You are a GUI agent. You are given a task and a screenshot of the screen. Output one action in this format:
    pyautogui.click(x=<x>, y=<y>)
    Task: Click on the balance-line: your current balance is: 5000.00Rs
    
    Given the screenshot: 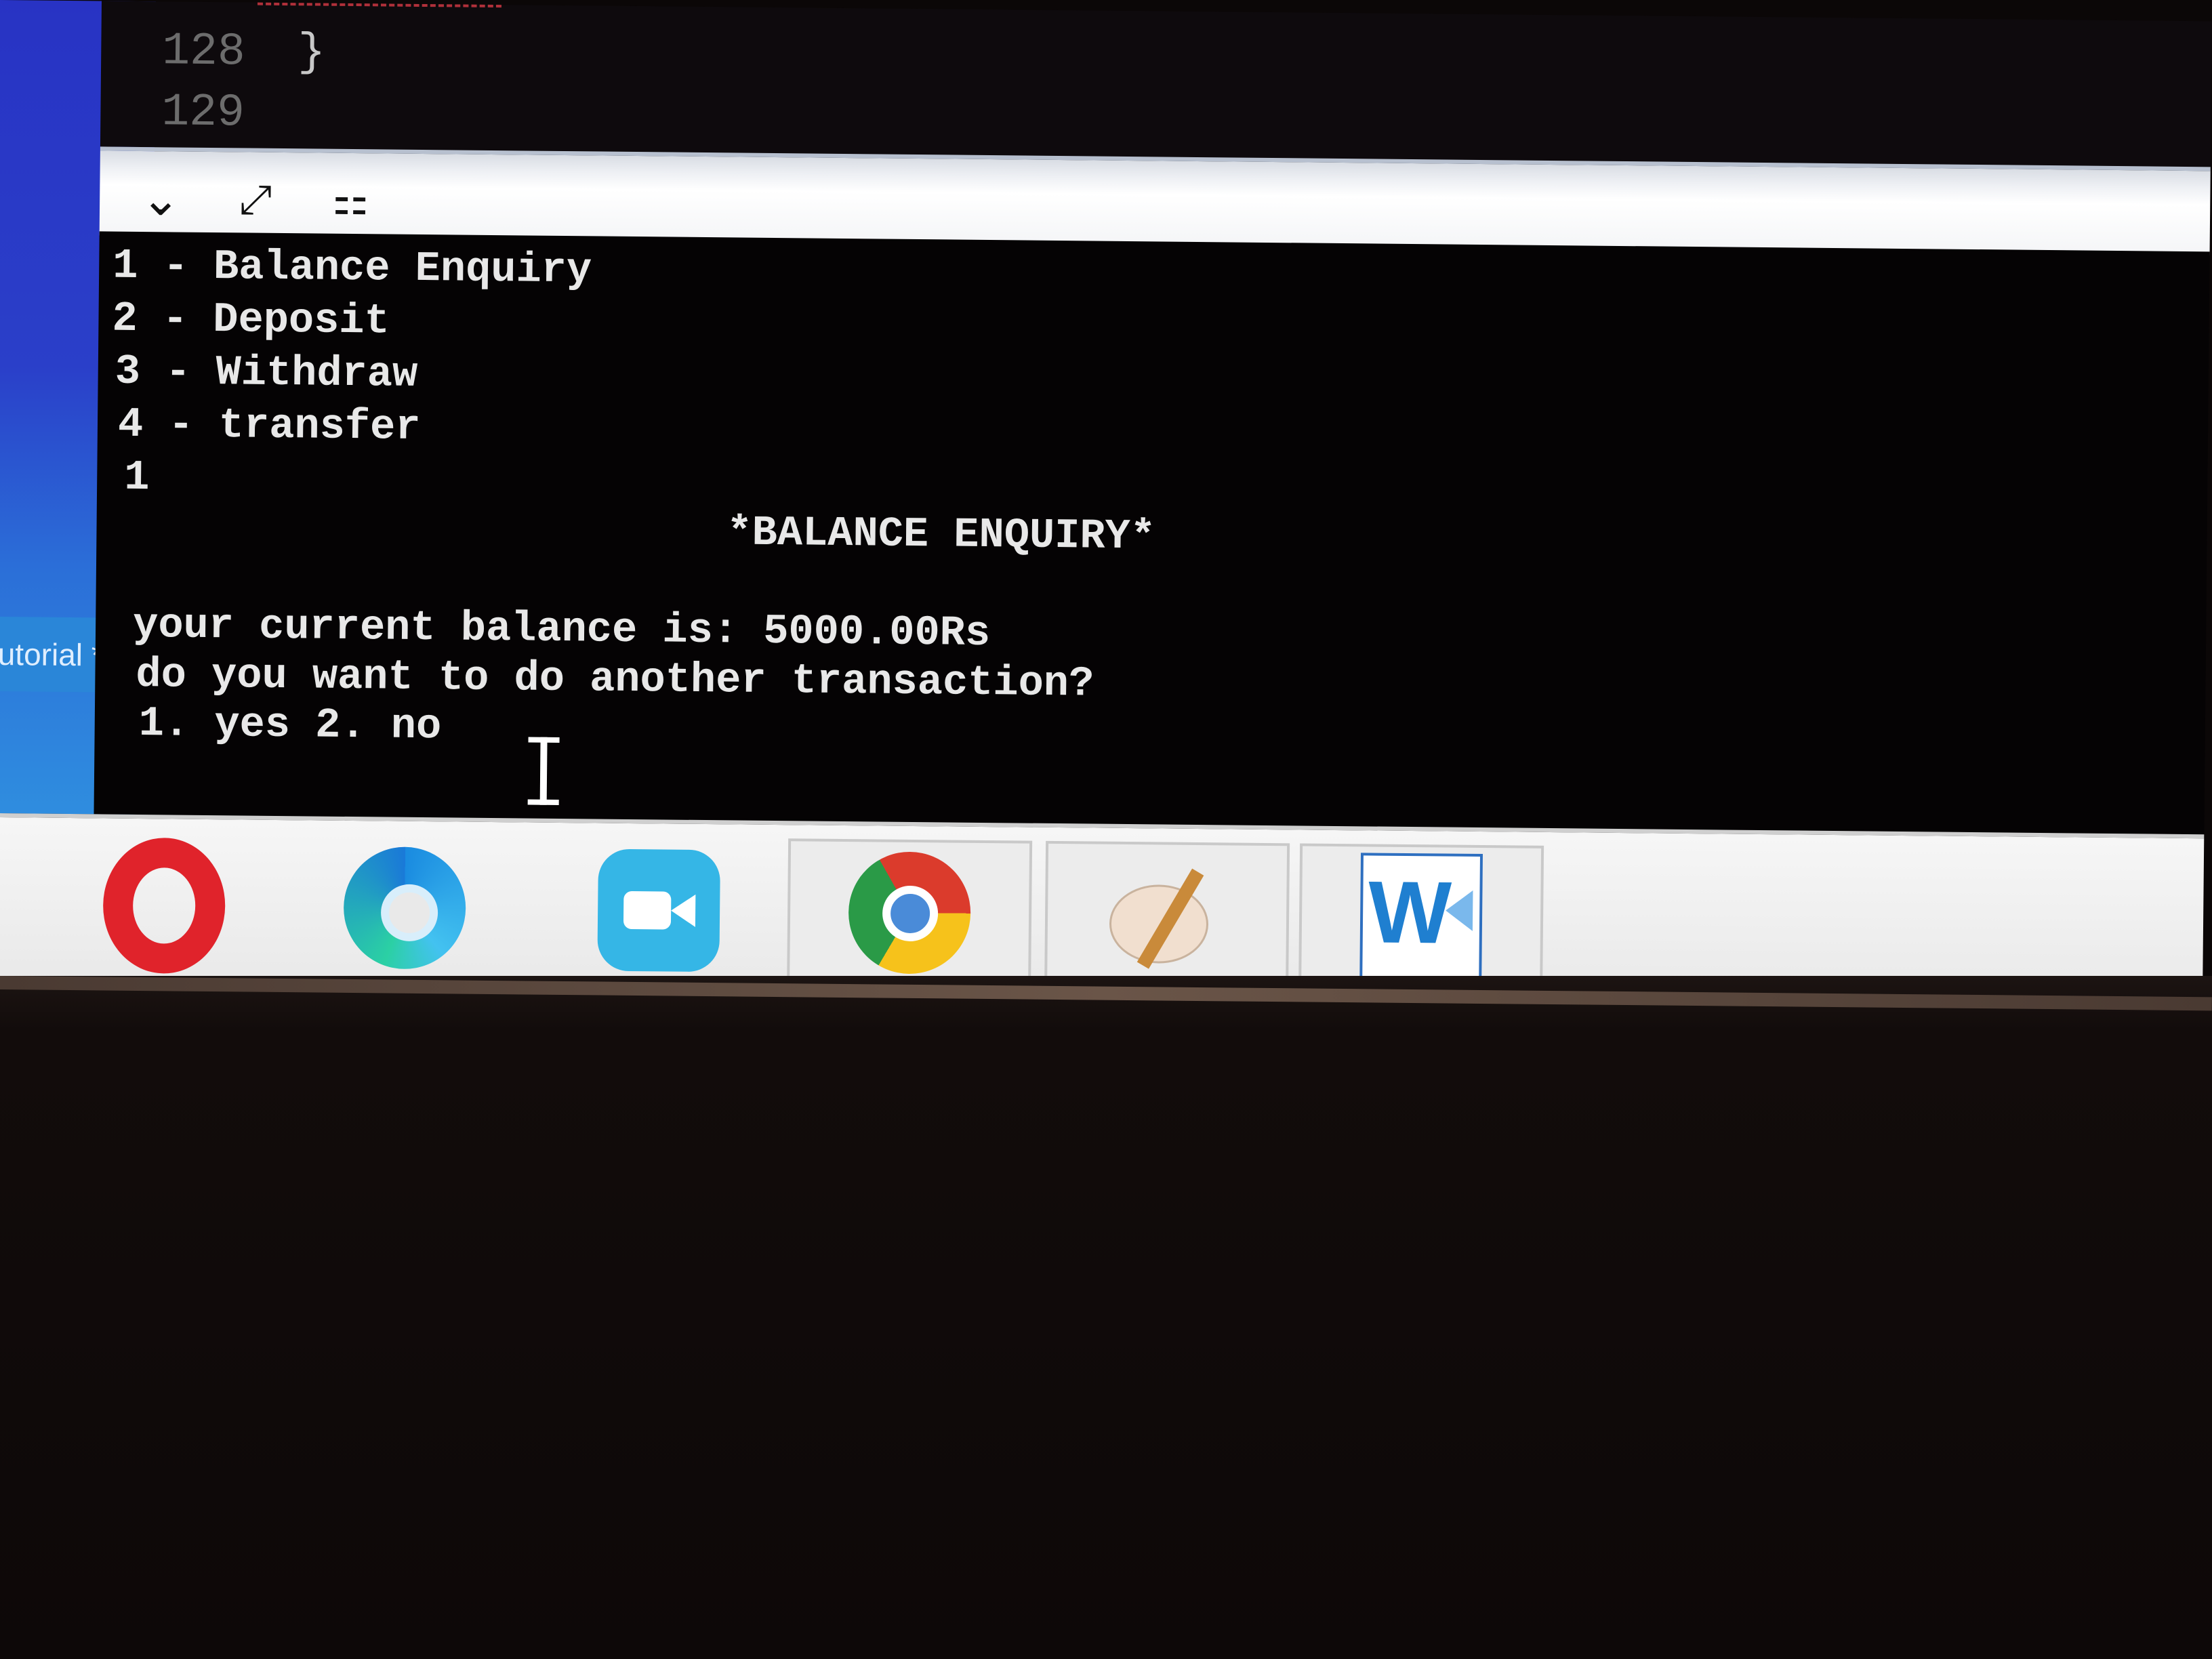 What is the action you would take?
    pyautogui.click(x=561, y=629)
    